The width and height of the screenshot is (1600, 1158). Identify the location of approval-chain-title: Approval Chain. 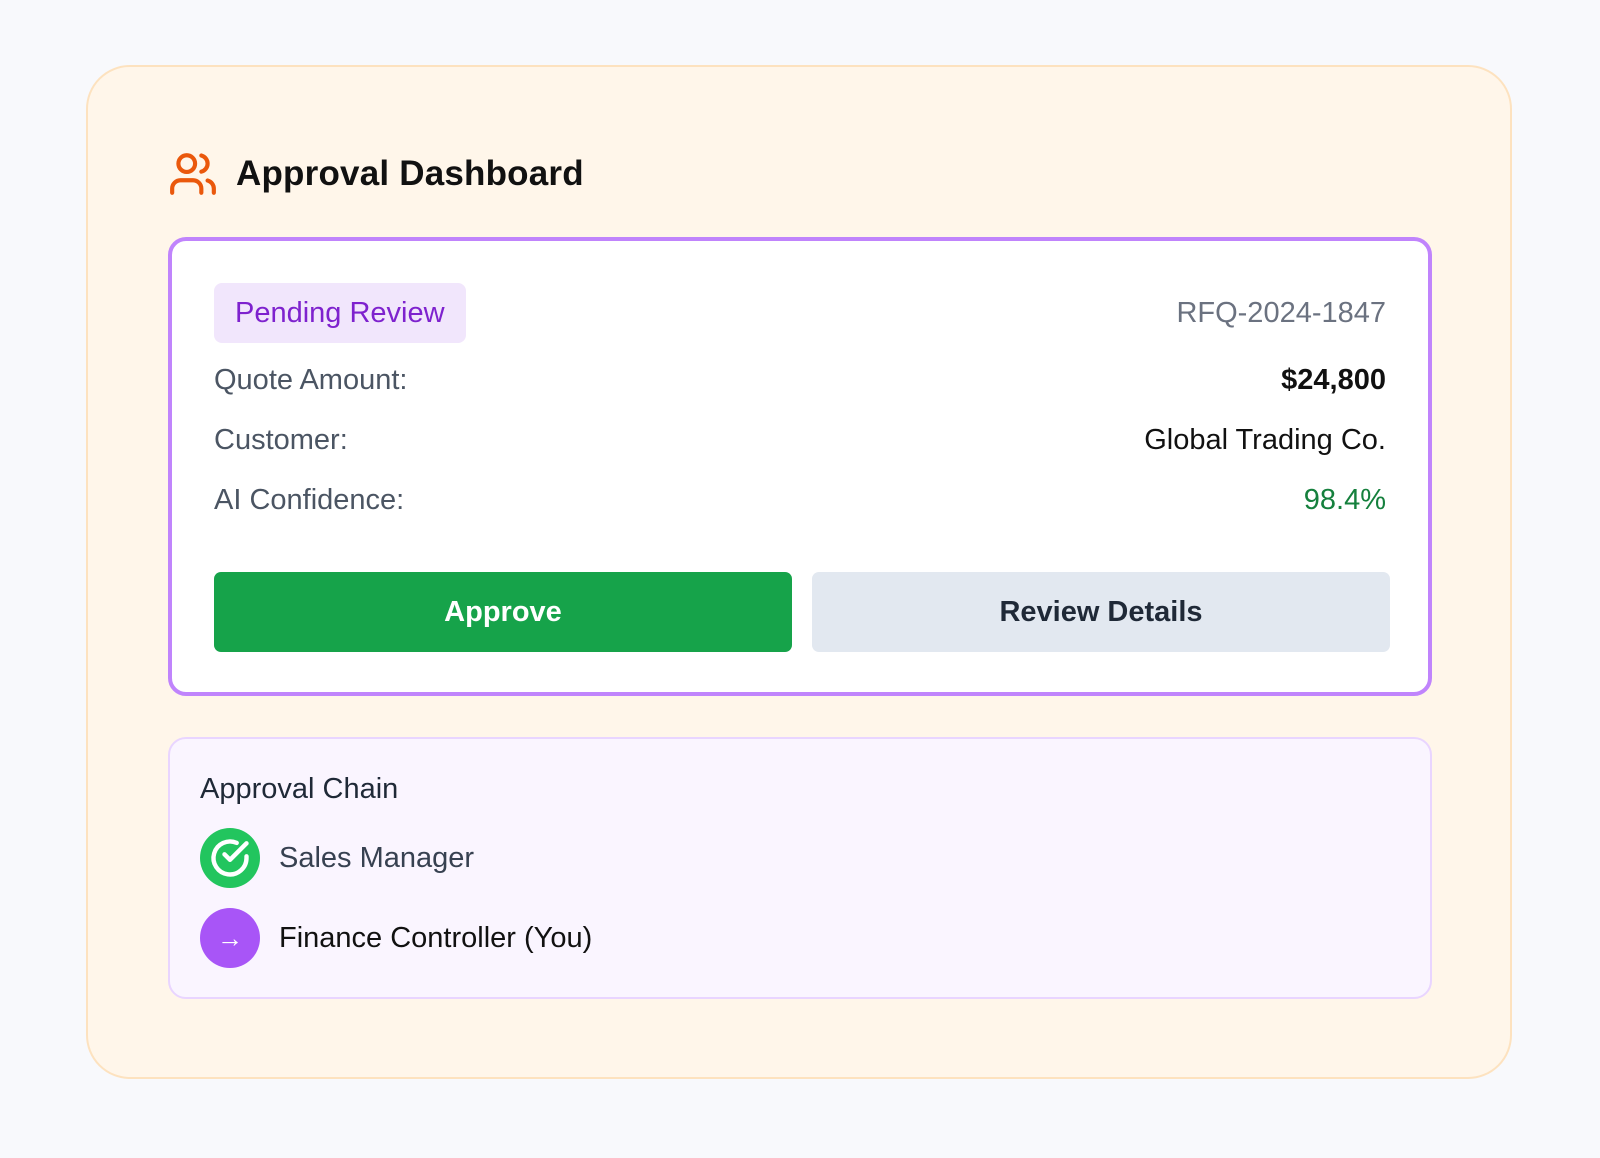
(299, 789).